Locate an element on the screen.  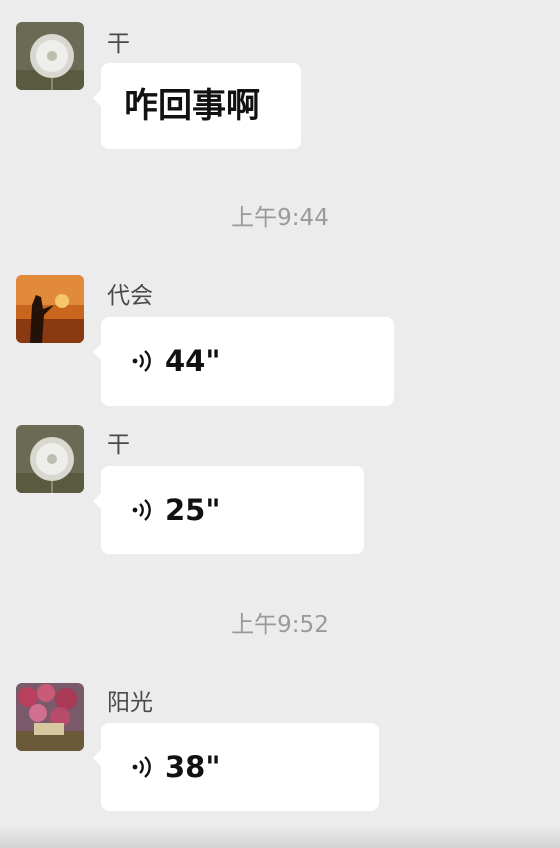
flowers-avatar-icon is located at coordinates (50, 717).